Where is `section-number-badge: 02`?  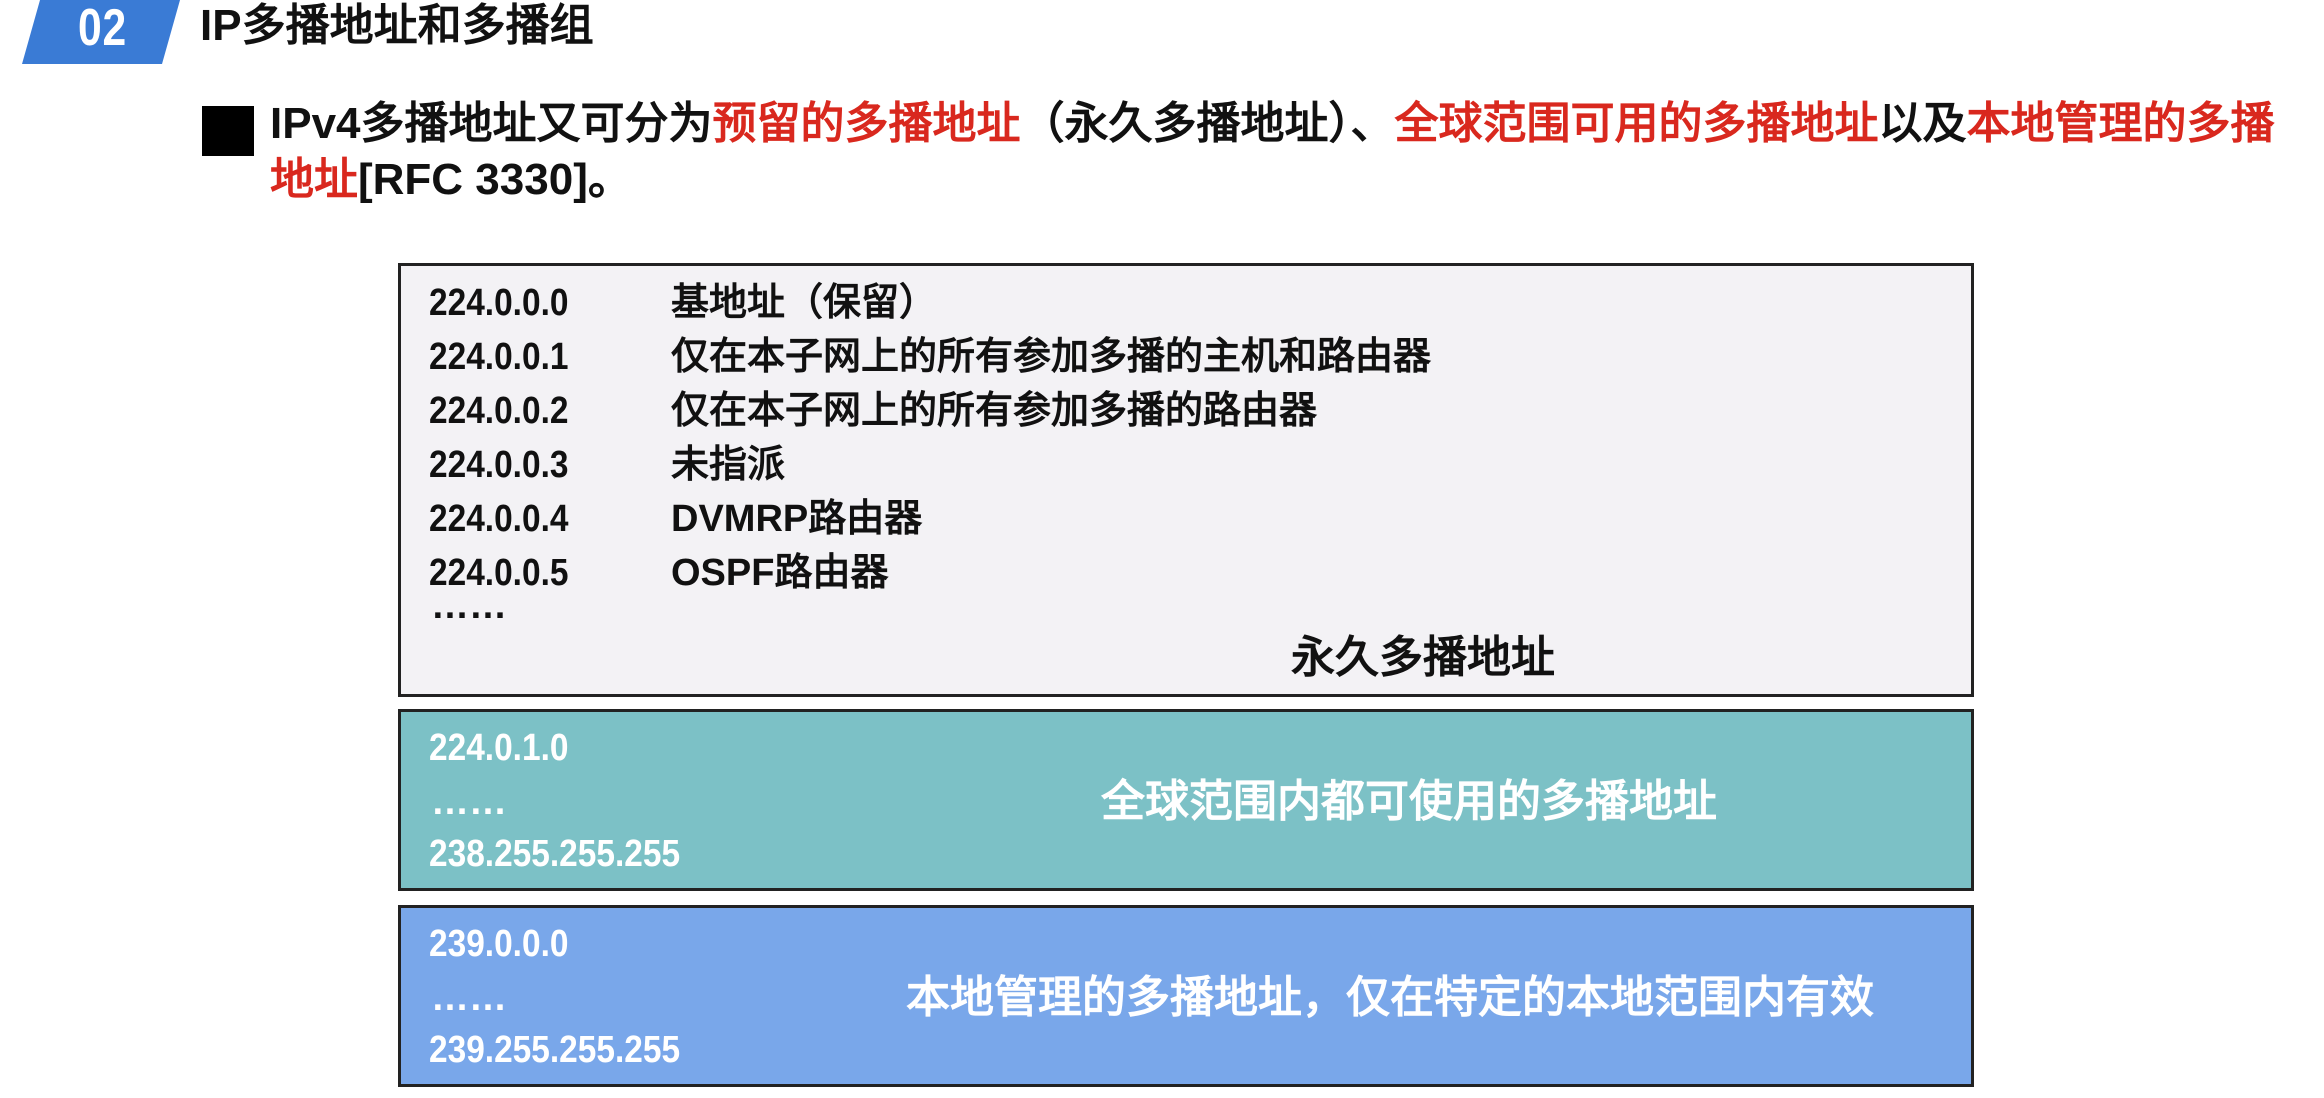
section-number-badge: 02 is located at coordinates (90, 32).